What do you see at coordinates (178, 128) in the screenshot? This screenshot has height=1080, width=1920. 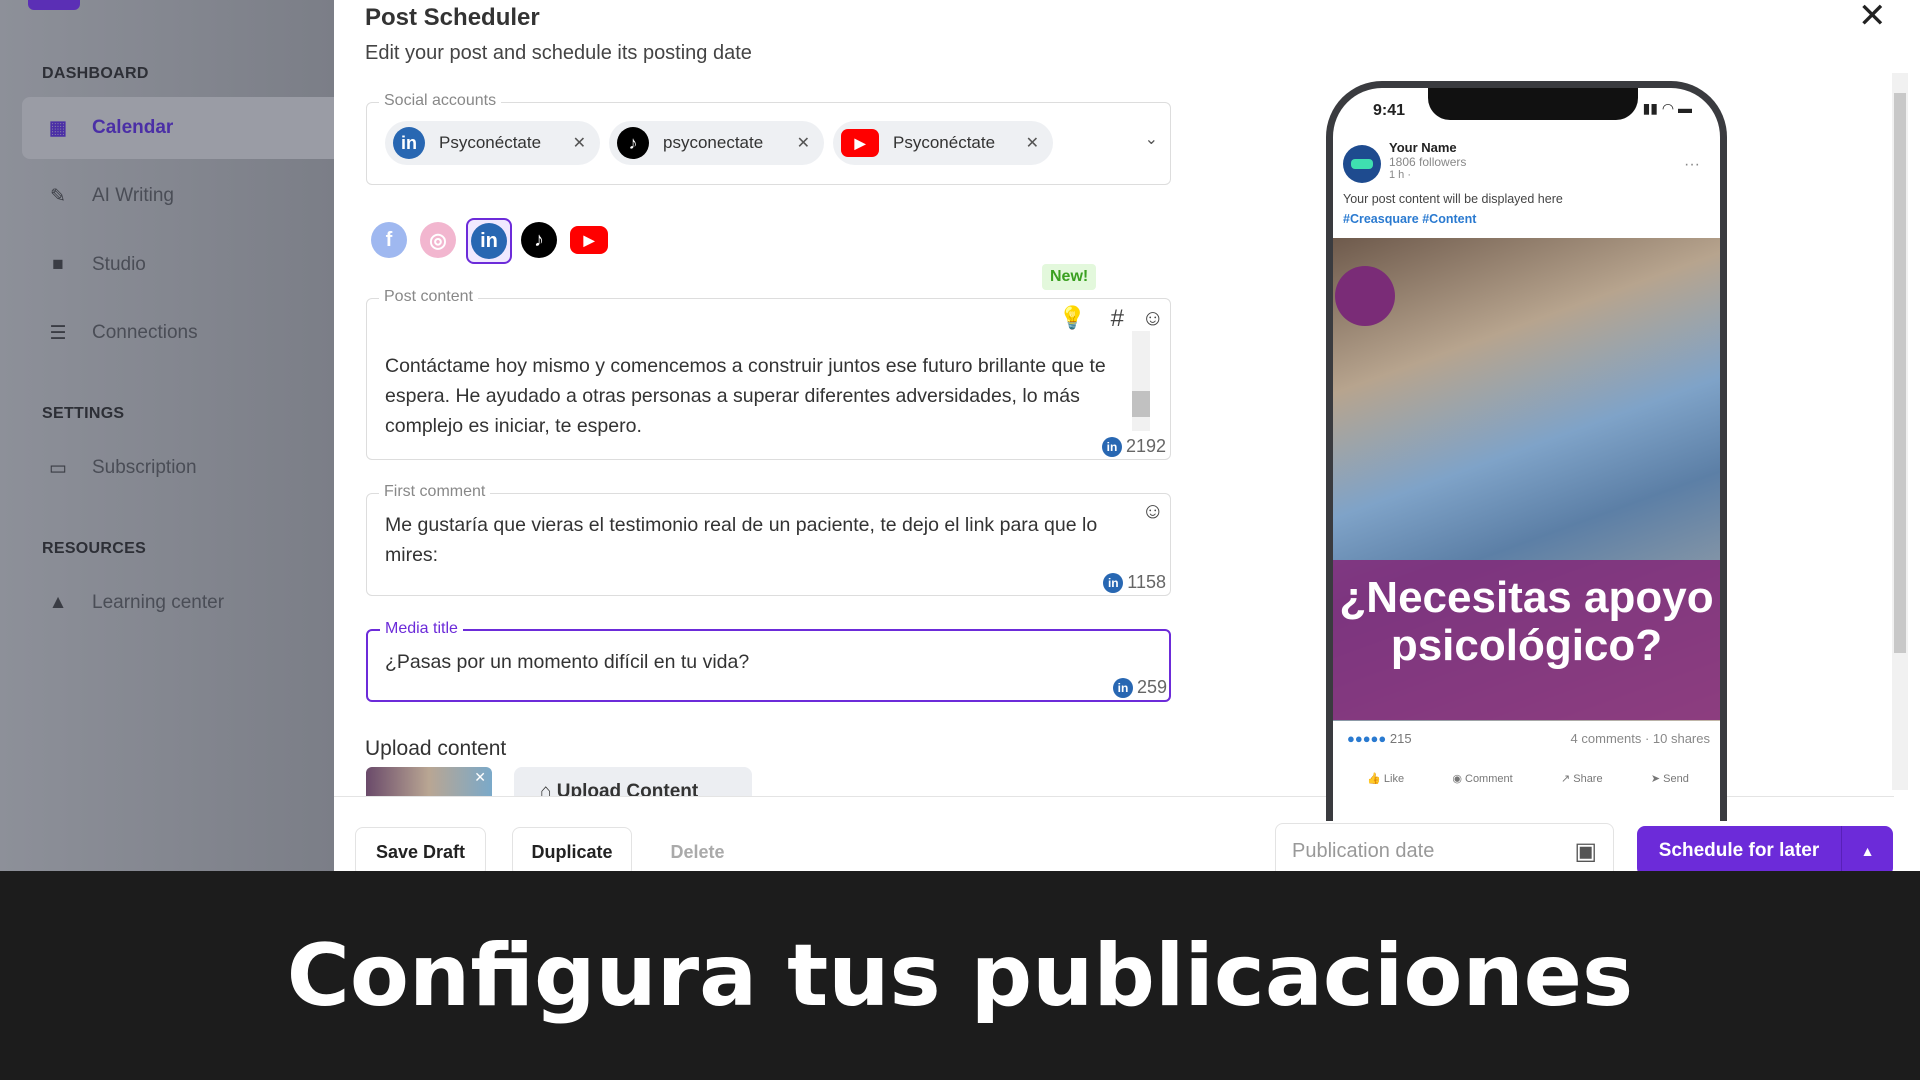 I see `sidebar-item-calendar: ▦ Calendar` at bounding box center [178, 128].